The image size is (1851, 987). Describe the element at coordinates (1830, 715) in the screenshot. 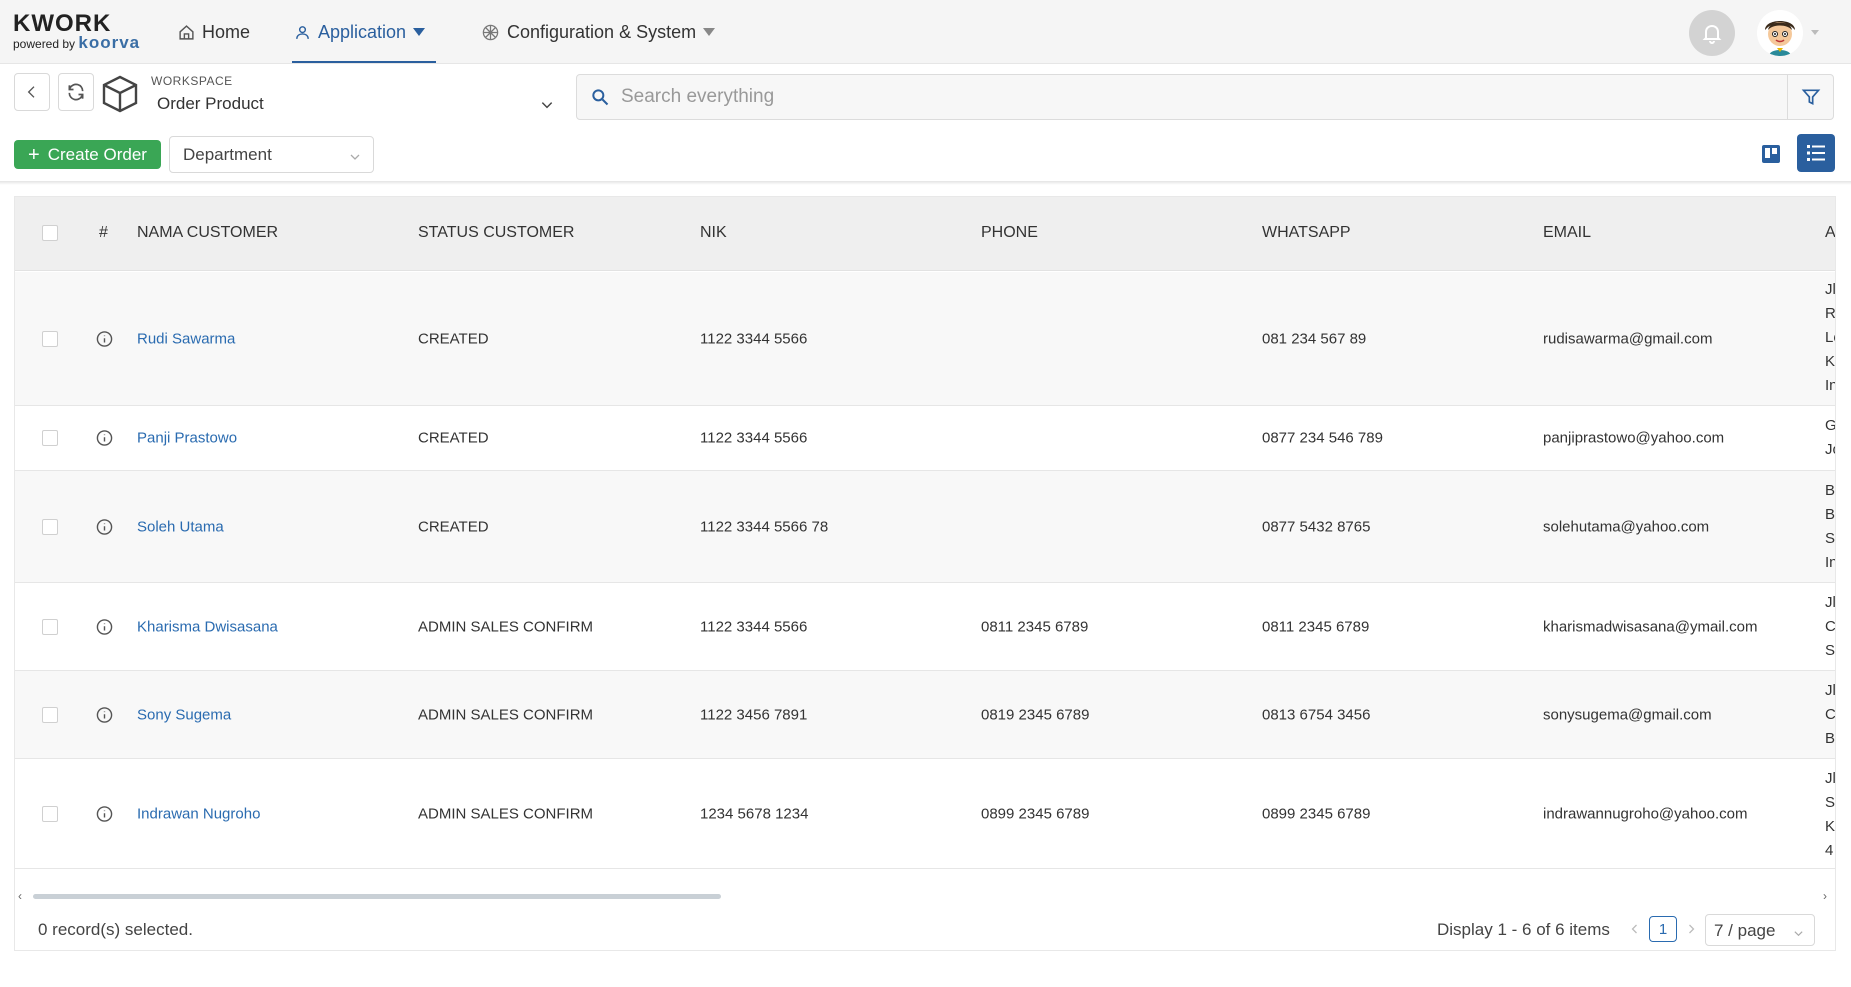

I see `address-cell: Jl C B` at that location.